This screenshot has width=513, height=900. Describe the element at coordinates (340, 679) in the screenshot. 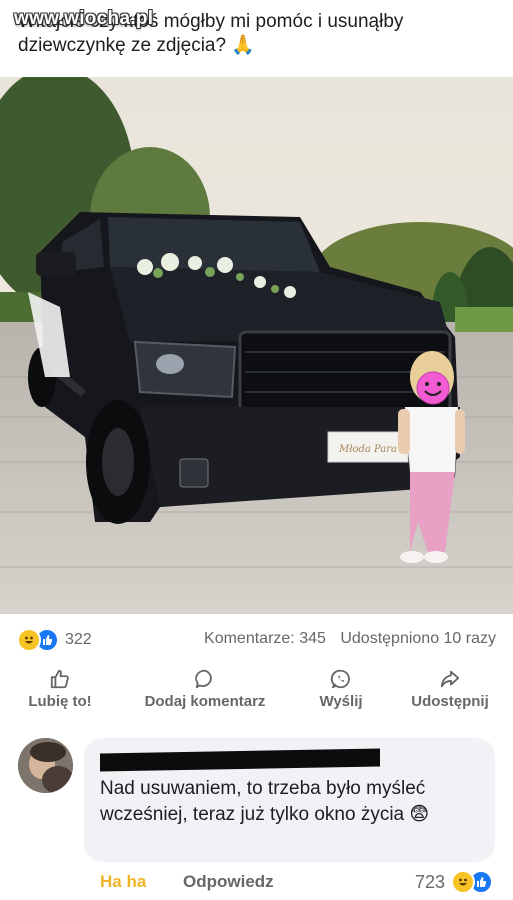

I see `whatsapp-icon` at that location.